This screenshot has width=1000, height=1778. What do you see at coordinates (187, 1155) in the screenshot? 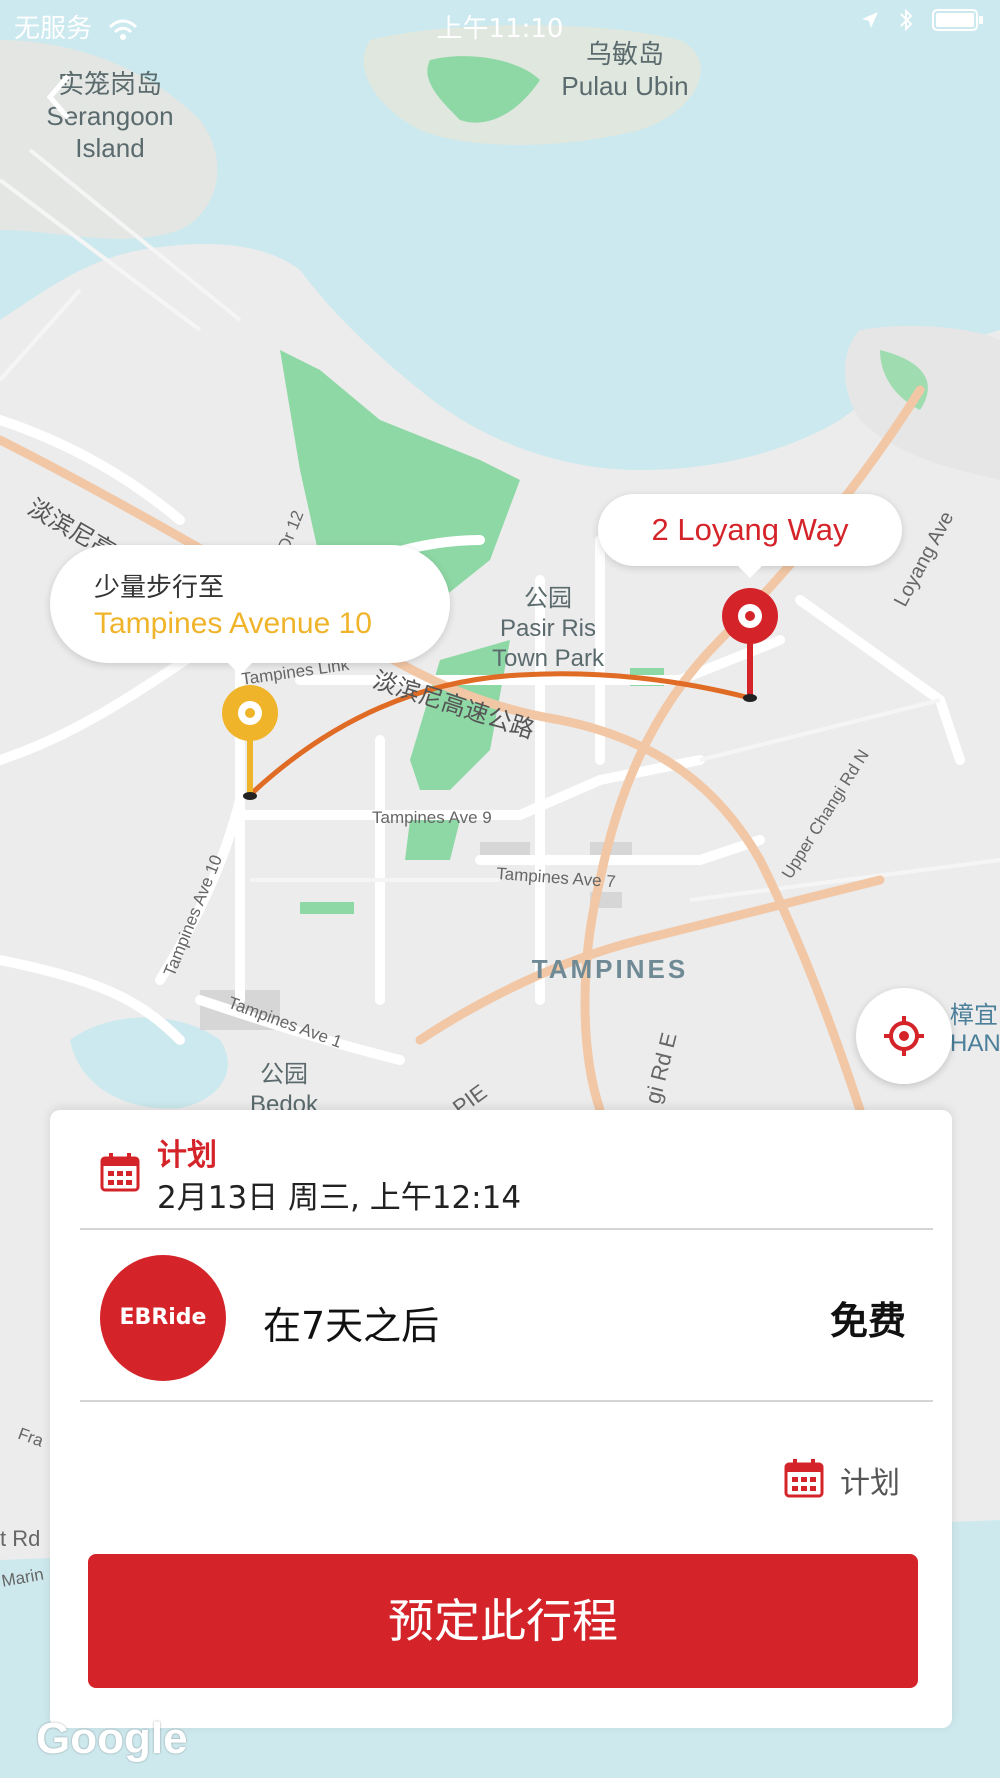
I see `schedule-title: 计划` at bounding box center [187, 1155].